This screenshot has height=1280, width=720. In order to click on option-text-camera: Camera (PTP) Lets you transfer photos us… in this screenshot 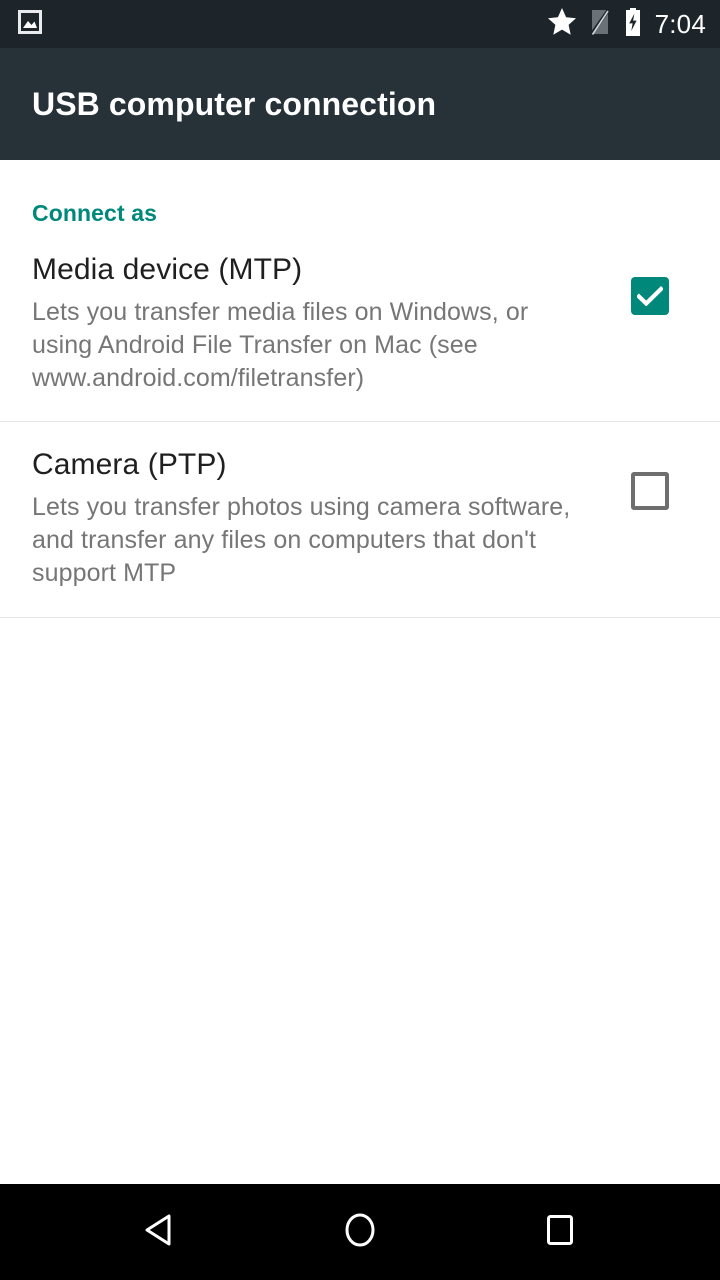, I will do `click(322, 519)`.